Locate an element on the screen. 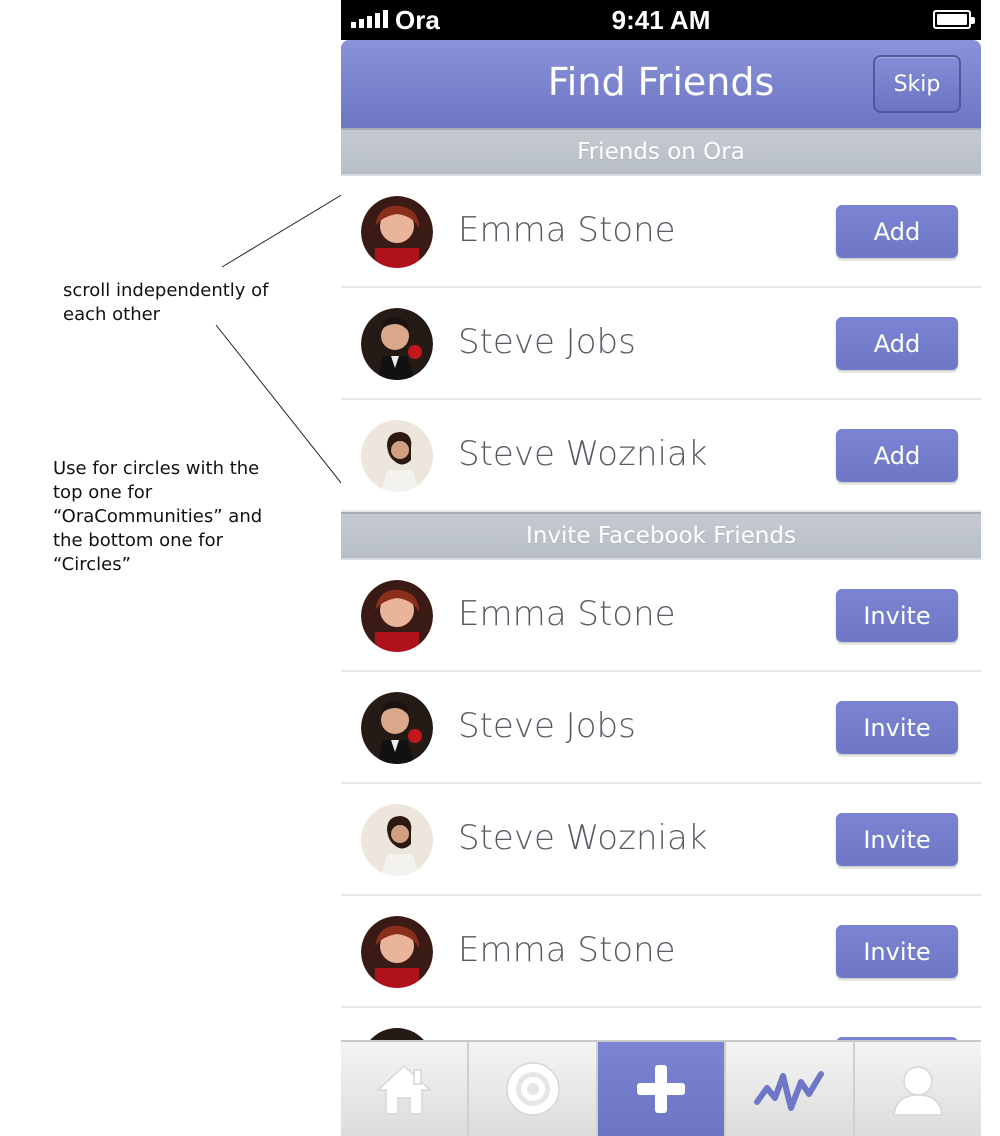 This screenshot has height=1136, width=1000. section-header-invite-facebook: Invite Facebook Friends is located at coordinates (661, 536).